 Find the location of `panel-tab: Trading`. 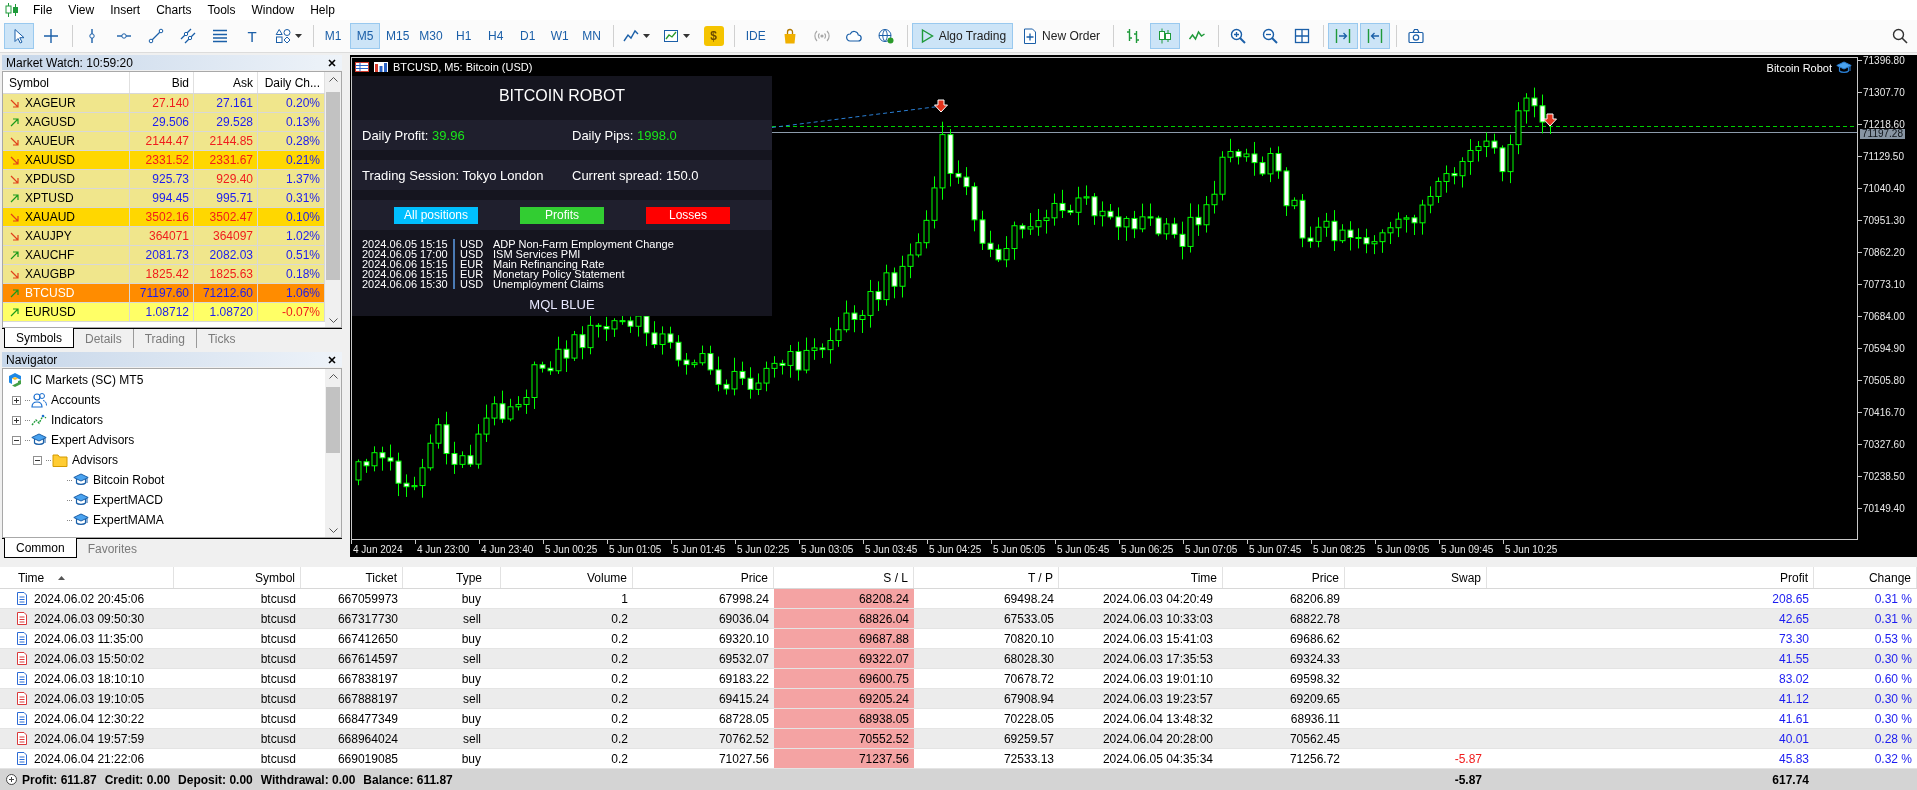

panel-tab: Trading is located at coordinates (164, 338).